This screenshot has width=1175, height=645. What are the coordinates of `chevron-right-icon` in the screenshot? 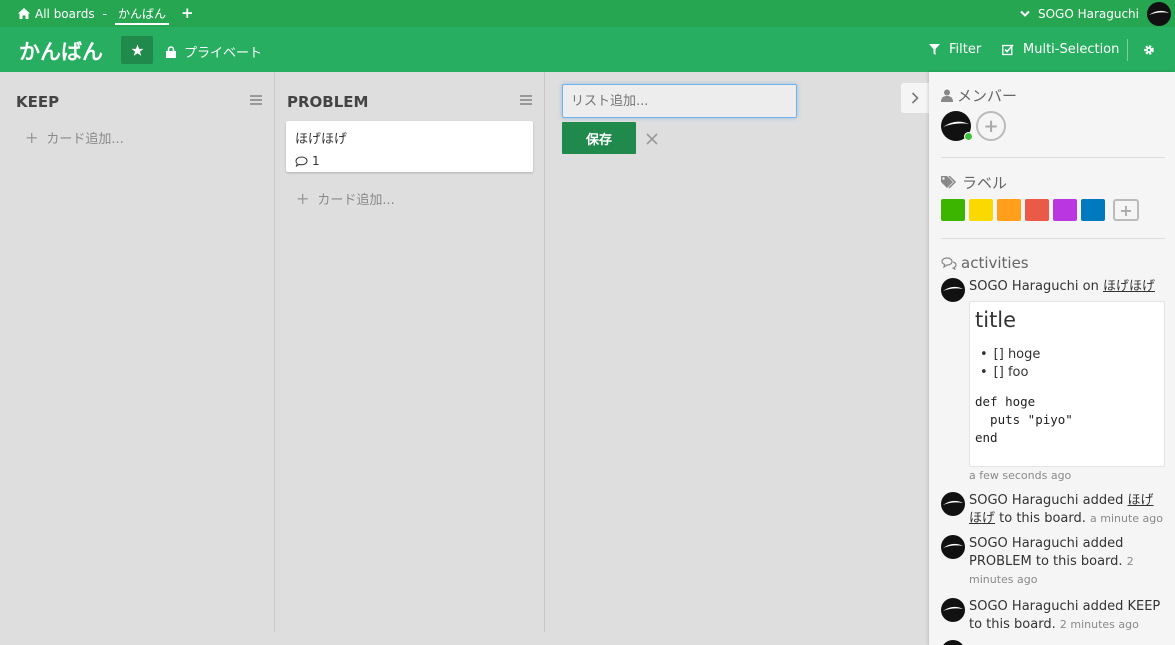 It's located at (915, 98).